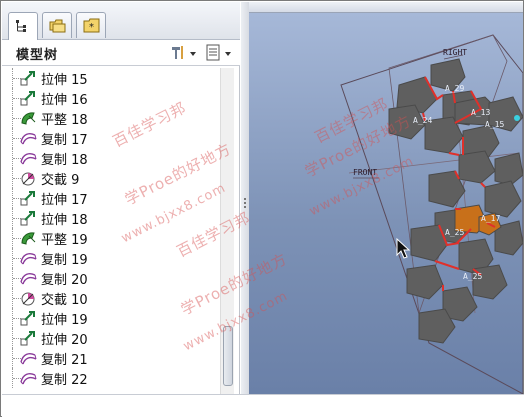 This screenshot has width=524, height=417. What do you see at coordinates (64, 320) in the screenshot?
I see `tree-item-label: 拉伸 19` at bounding box center [64, 320].